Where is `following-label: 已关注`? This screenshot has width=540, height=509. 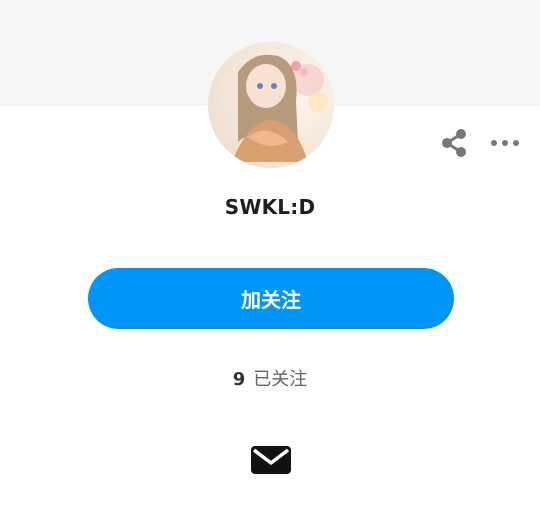 following-label: 已关注 is located at coordinates (280, 379).